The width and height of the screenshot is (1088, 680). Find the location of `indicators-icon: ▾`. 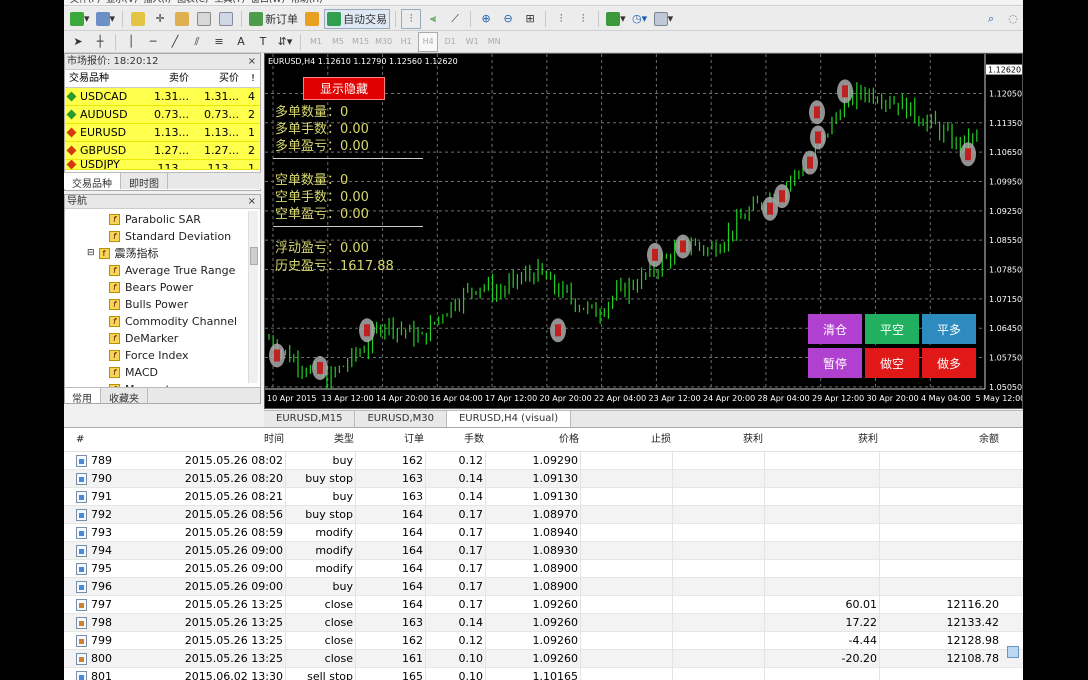

indicators-icon: ▾ is located at coordinates (616, 19).